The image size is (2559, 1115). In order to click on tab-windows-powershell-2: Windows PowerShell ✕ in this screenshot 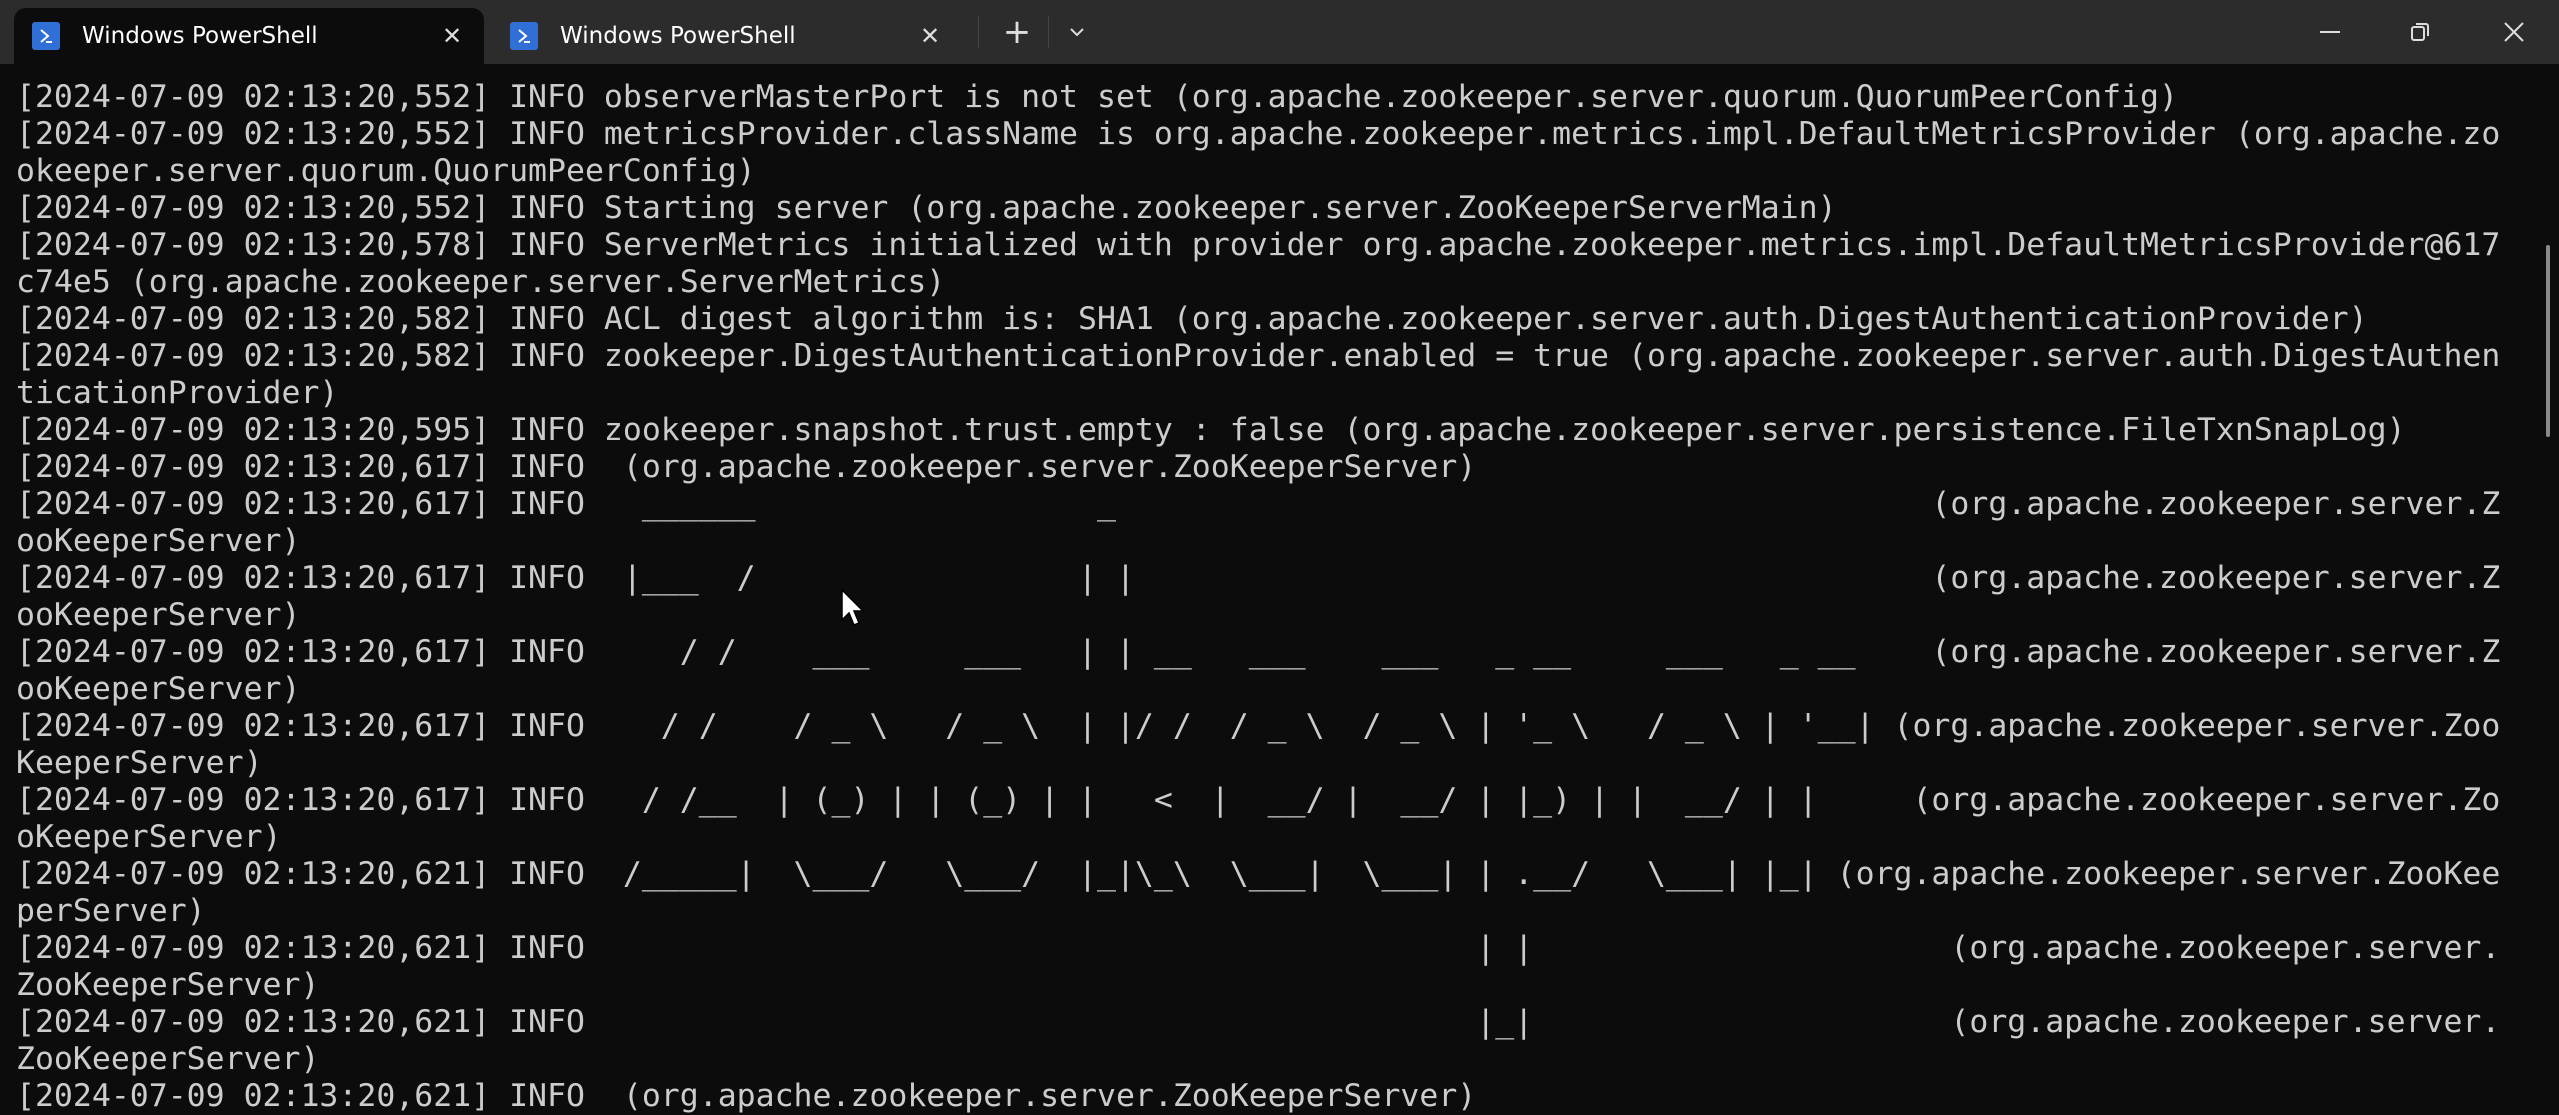, I will do `click(727, 36)`.